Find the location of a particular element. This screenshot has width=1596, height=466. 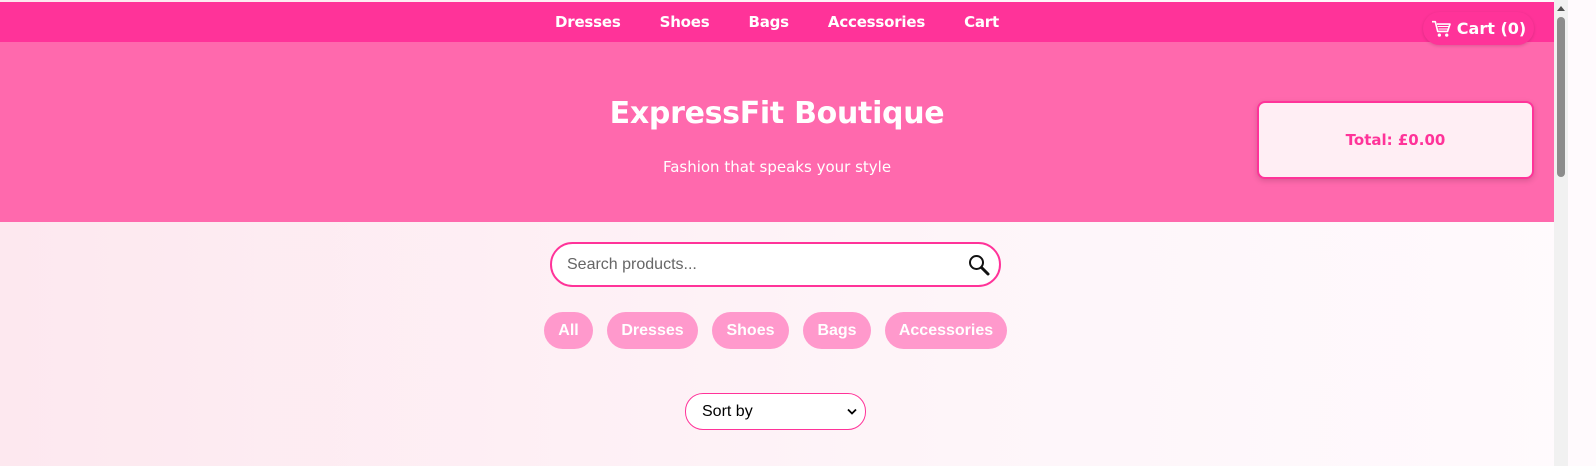

top-nav: Dresses Shoes Bags Accessories Cart is located at coordinates (777, 22).